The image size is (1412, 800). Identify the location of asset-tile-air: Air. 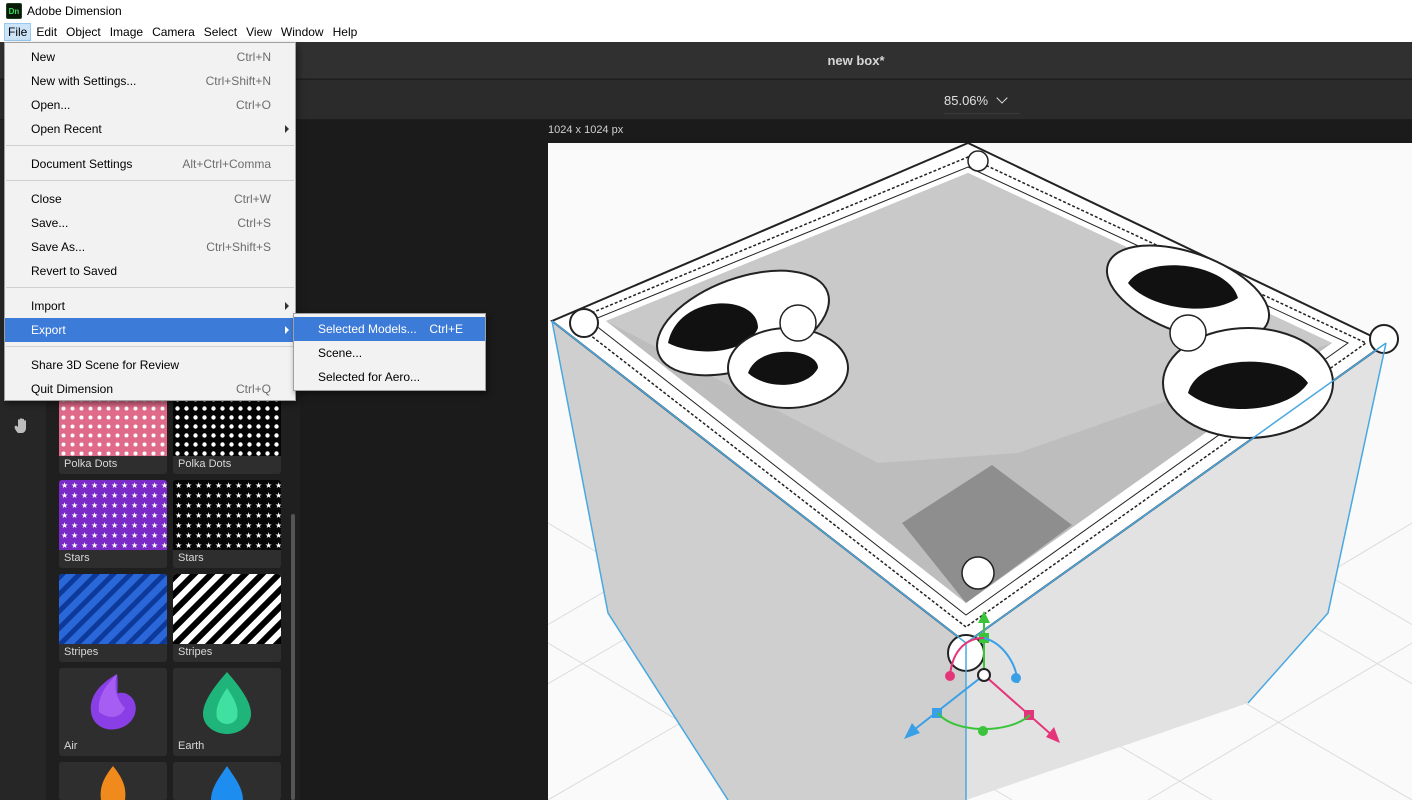
(113, 712).